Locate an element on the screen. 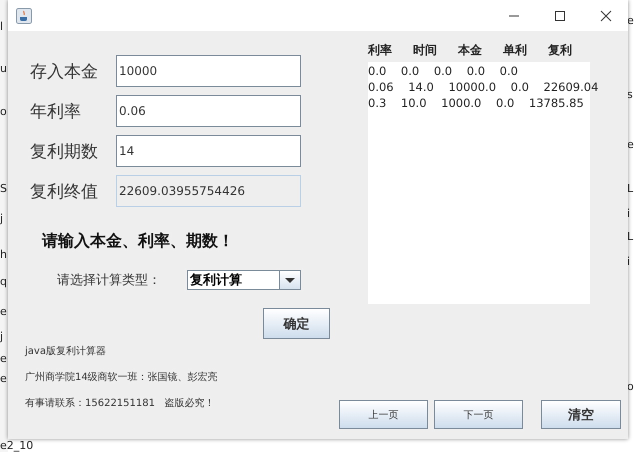 This screenshot has height=452, width=637. result-line: 0.0 0.0 0.0 0.0 0.0 is located at coordinates (443, 72).